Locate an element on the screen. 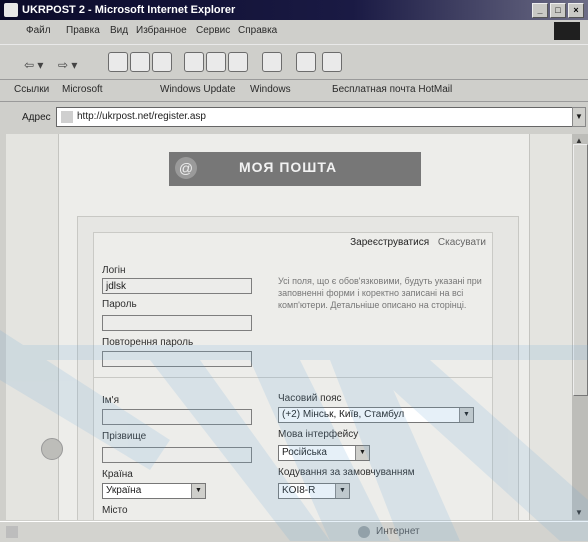 Image resolution: width=588 pixels, height=542 pixels. stop-icon is located at coordinates (118, 62).